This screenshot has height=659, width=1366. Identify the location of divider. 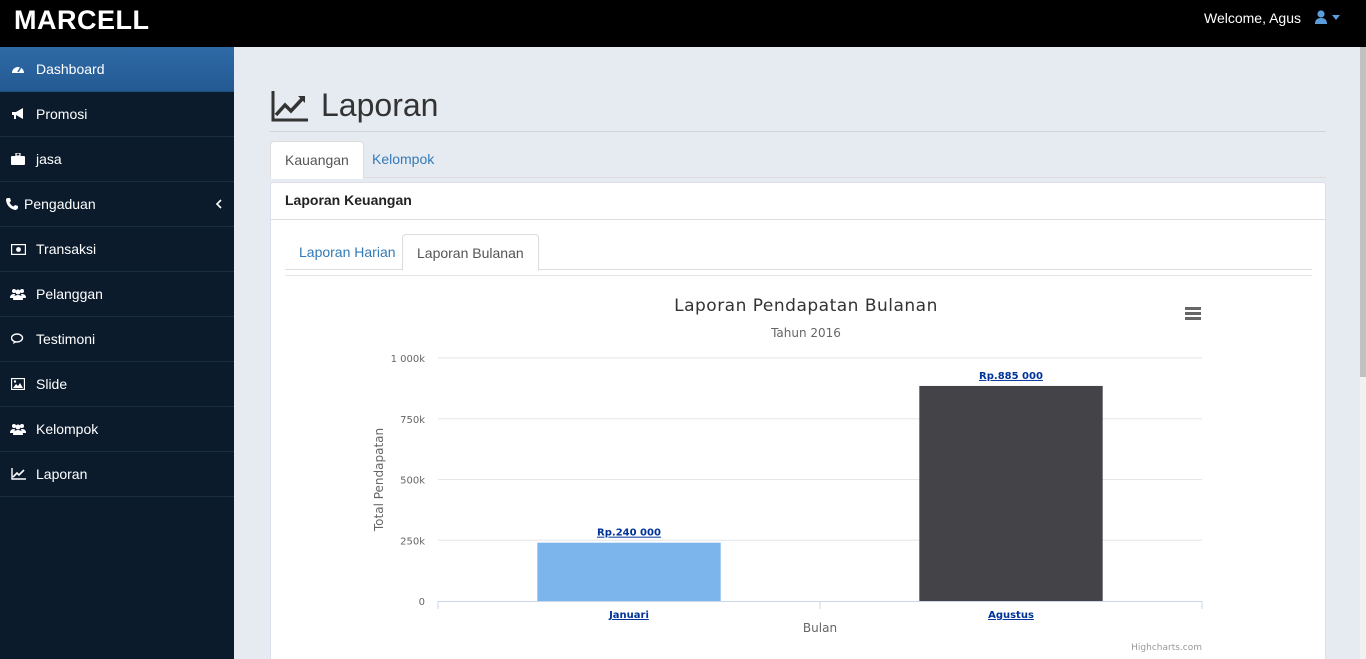
(798, 275).